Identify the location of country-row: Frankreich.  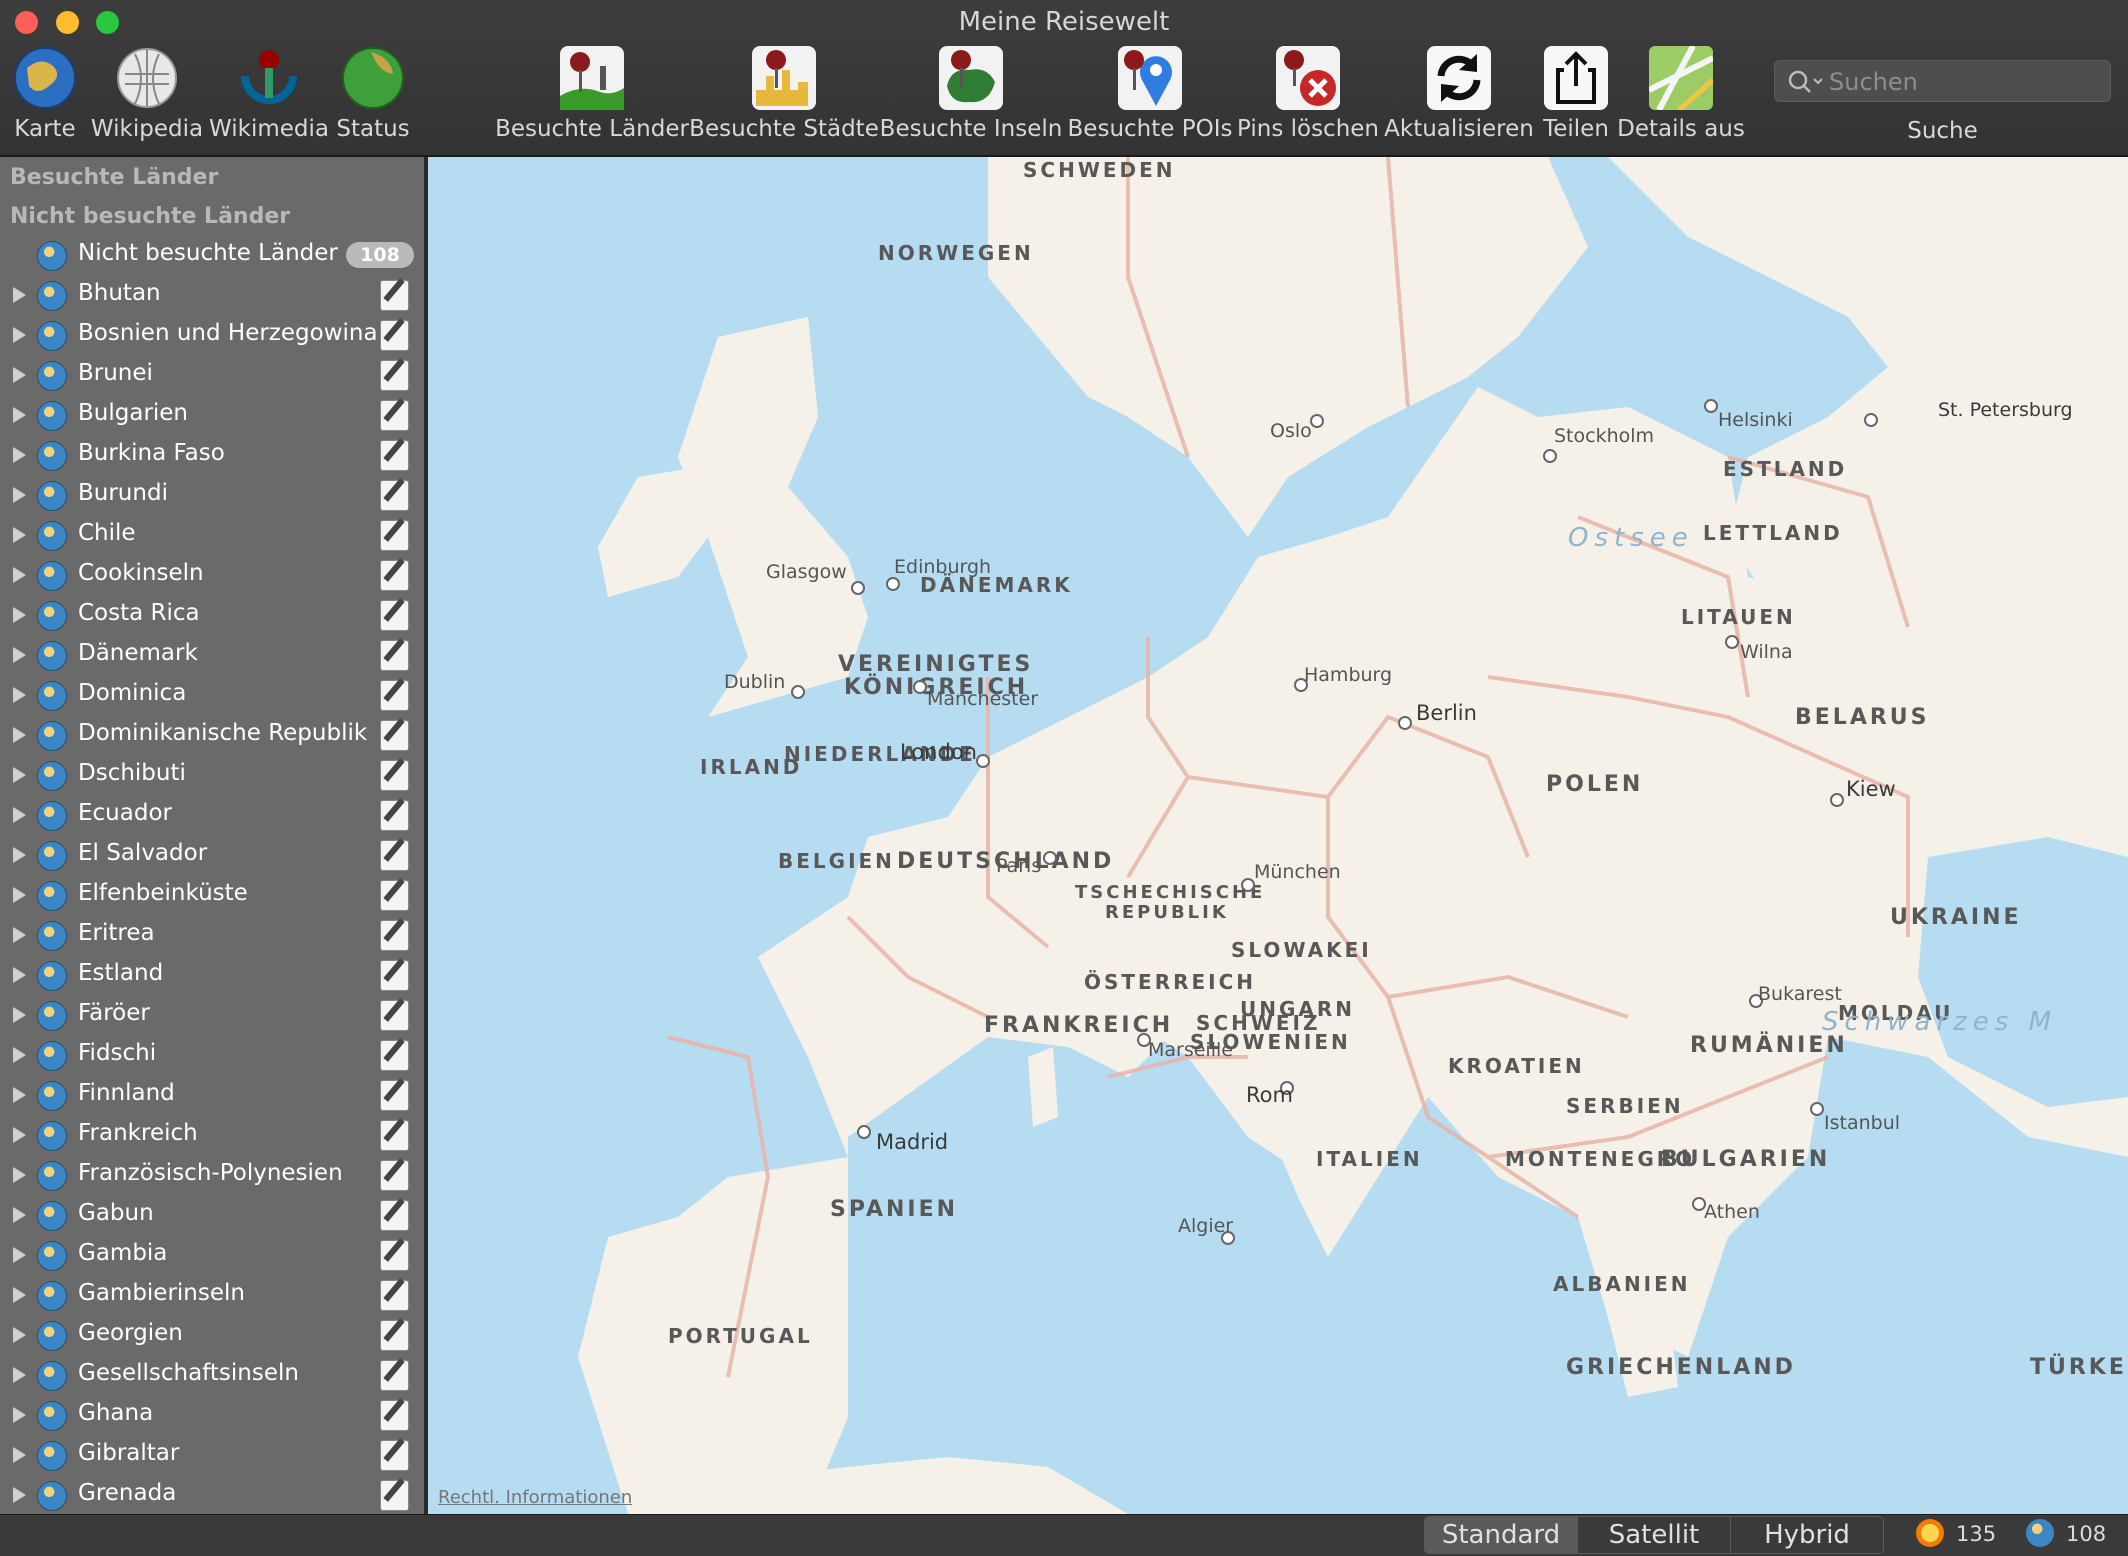
(212, 1135).